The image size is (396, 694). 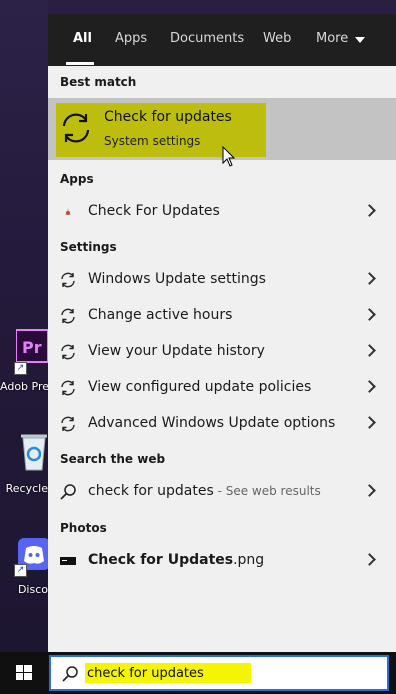 I want to click on section-search-web: Search the web, so click(x=113, y=459).